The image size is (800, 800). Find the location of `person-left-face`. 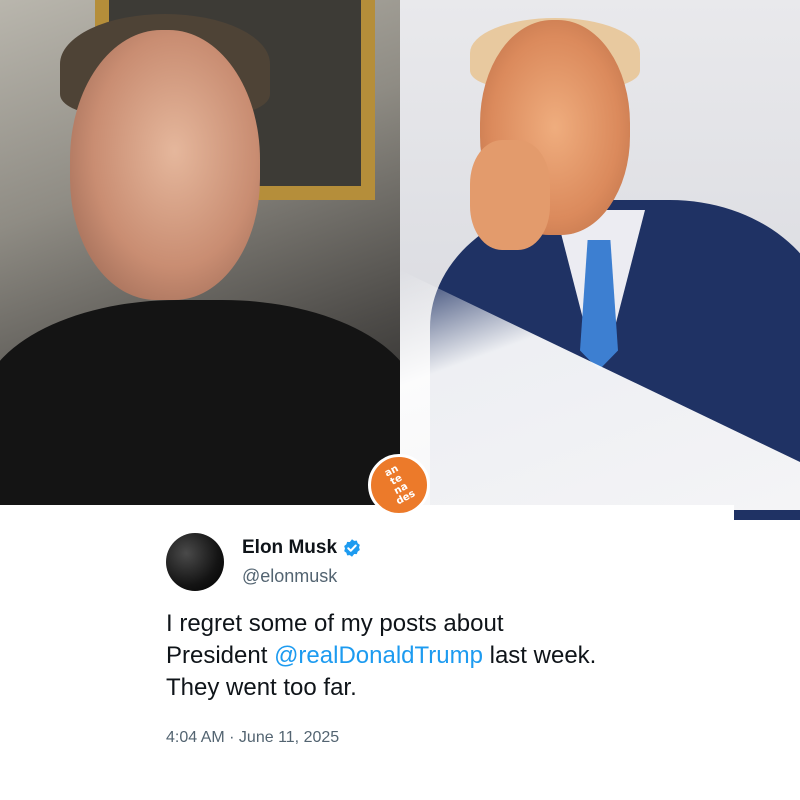

person-left-face is located at coordinates (165, 165).